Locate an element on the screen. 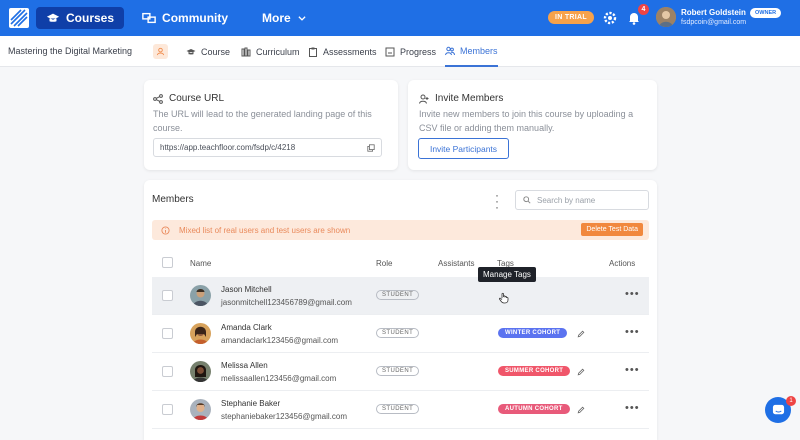  tab-course-label: Course is located at coordinates (216, 51).